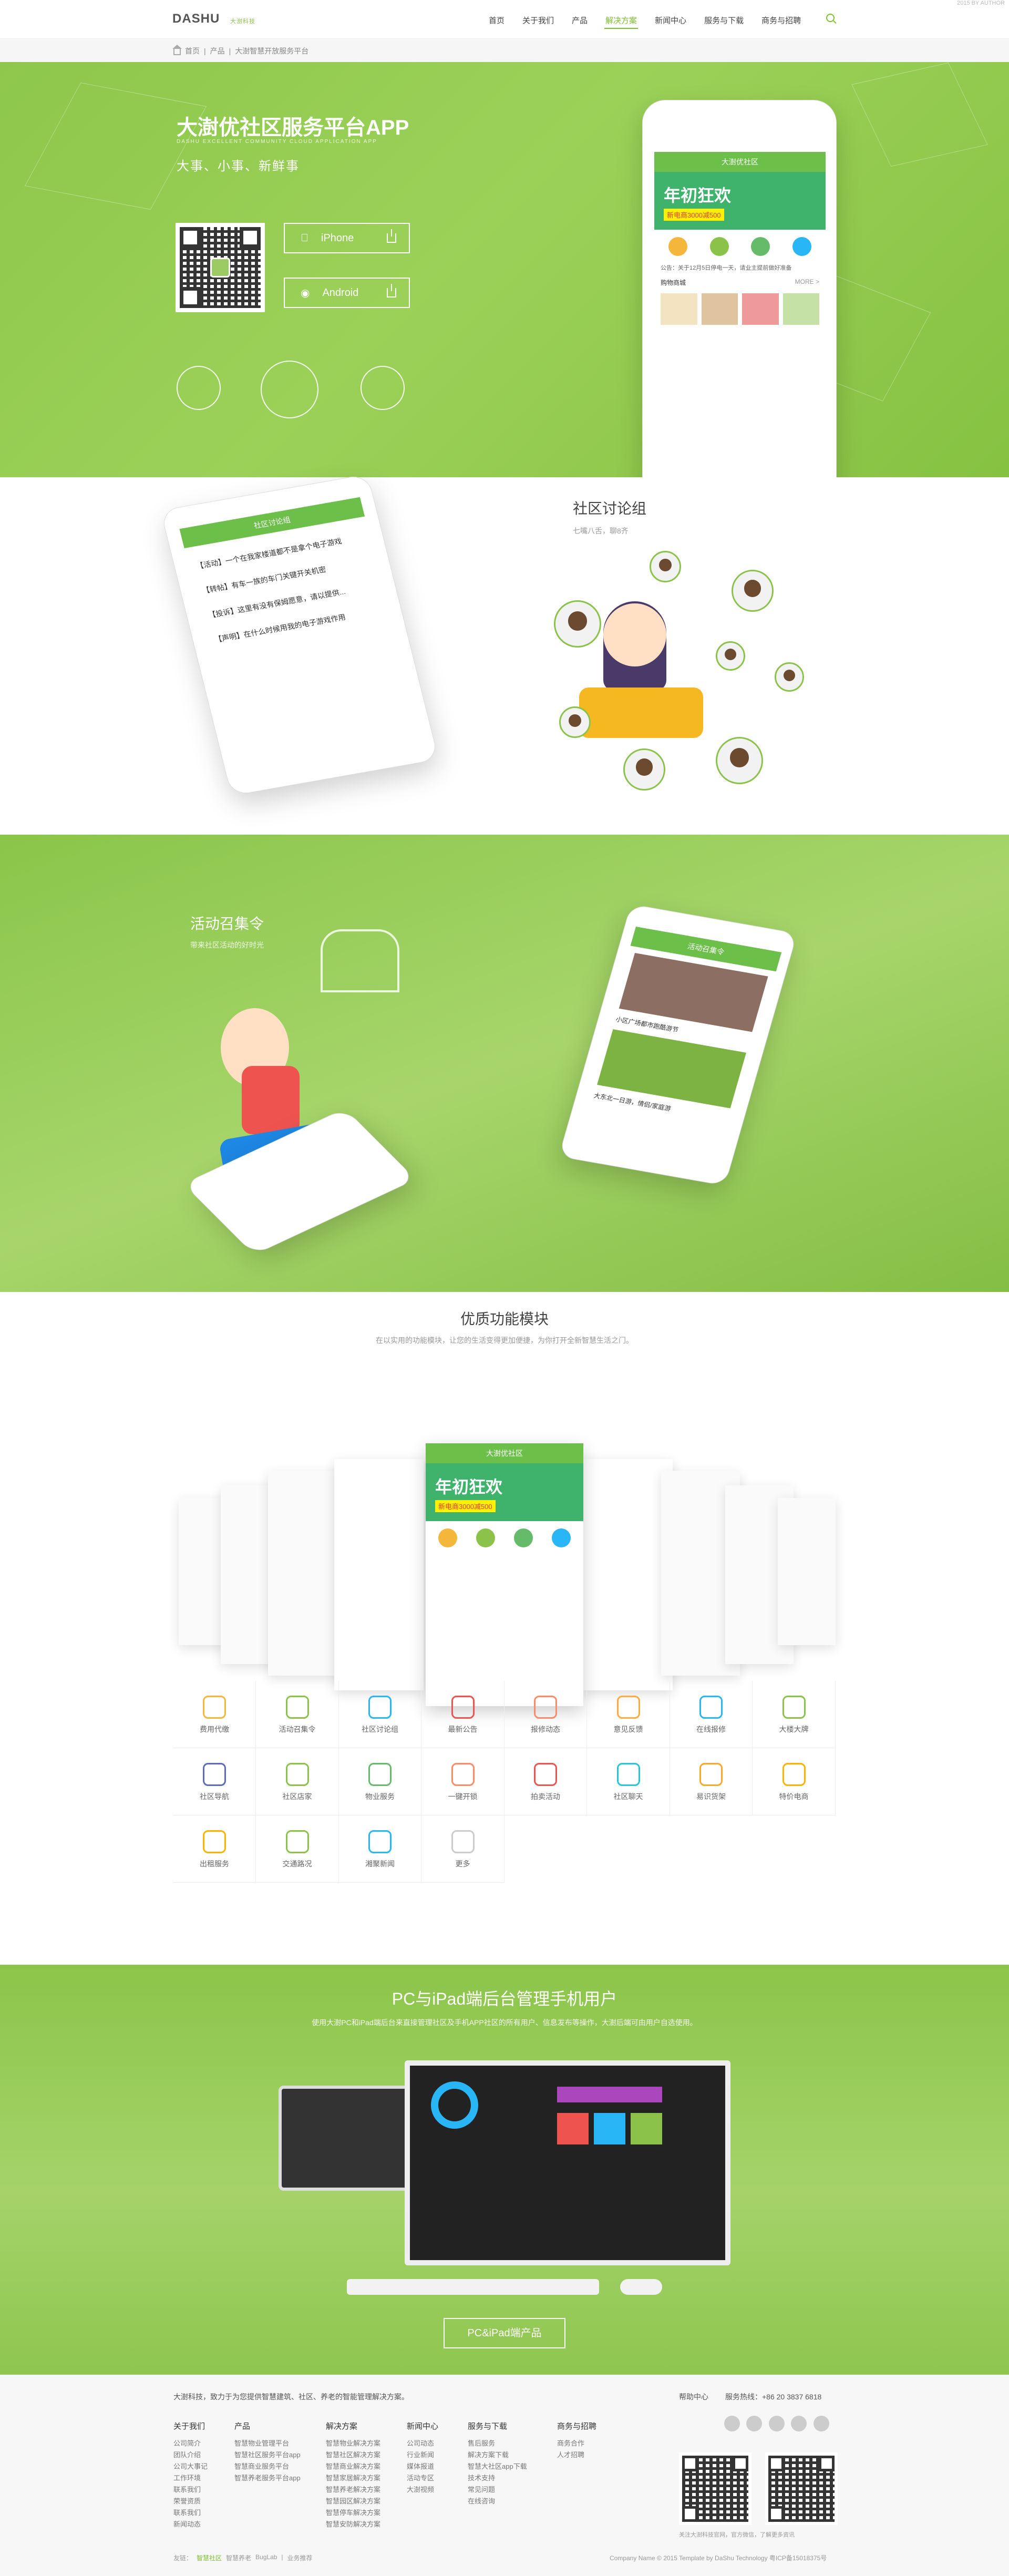  I want to click on module-item: 社区店家, so click(297, 1781).